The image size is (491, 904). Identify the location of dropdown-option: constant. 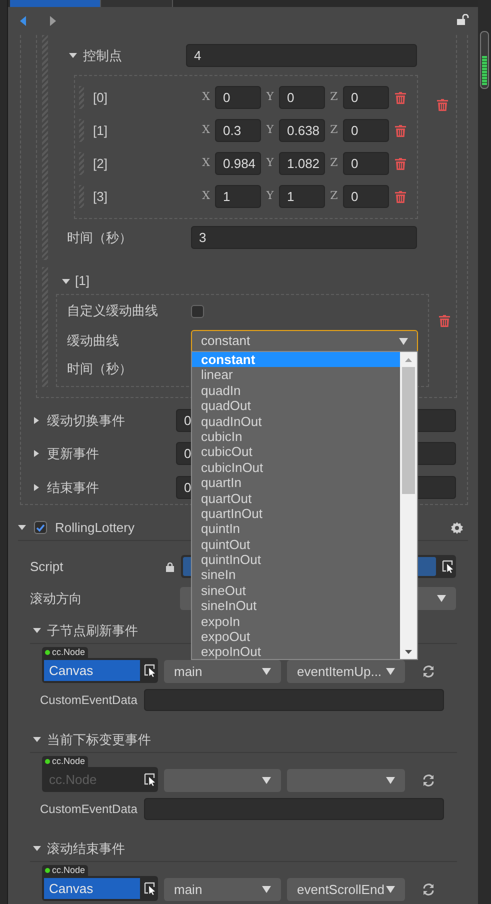
(296, 360).